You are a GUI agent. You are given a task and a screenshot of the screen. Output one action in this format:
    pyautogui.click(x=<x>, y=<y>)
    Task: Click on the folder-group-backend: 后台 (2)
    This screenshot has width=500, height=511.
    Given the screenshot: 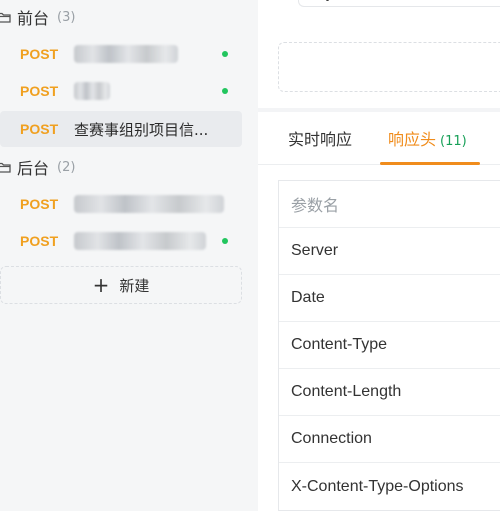 What is the action you would take?
    pyautogui.click(x=37, y=167)
    